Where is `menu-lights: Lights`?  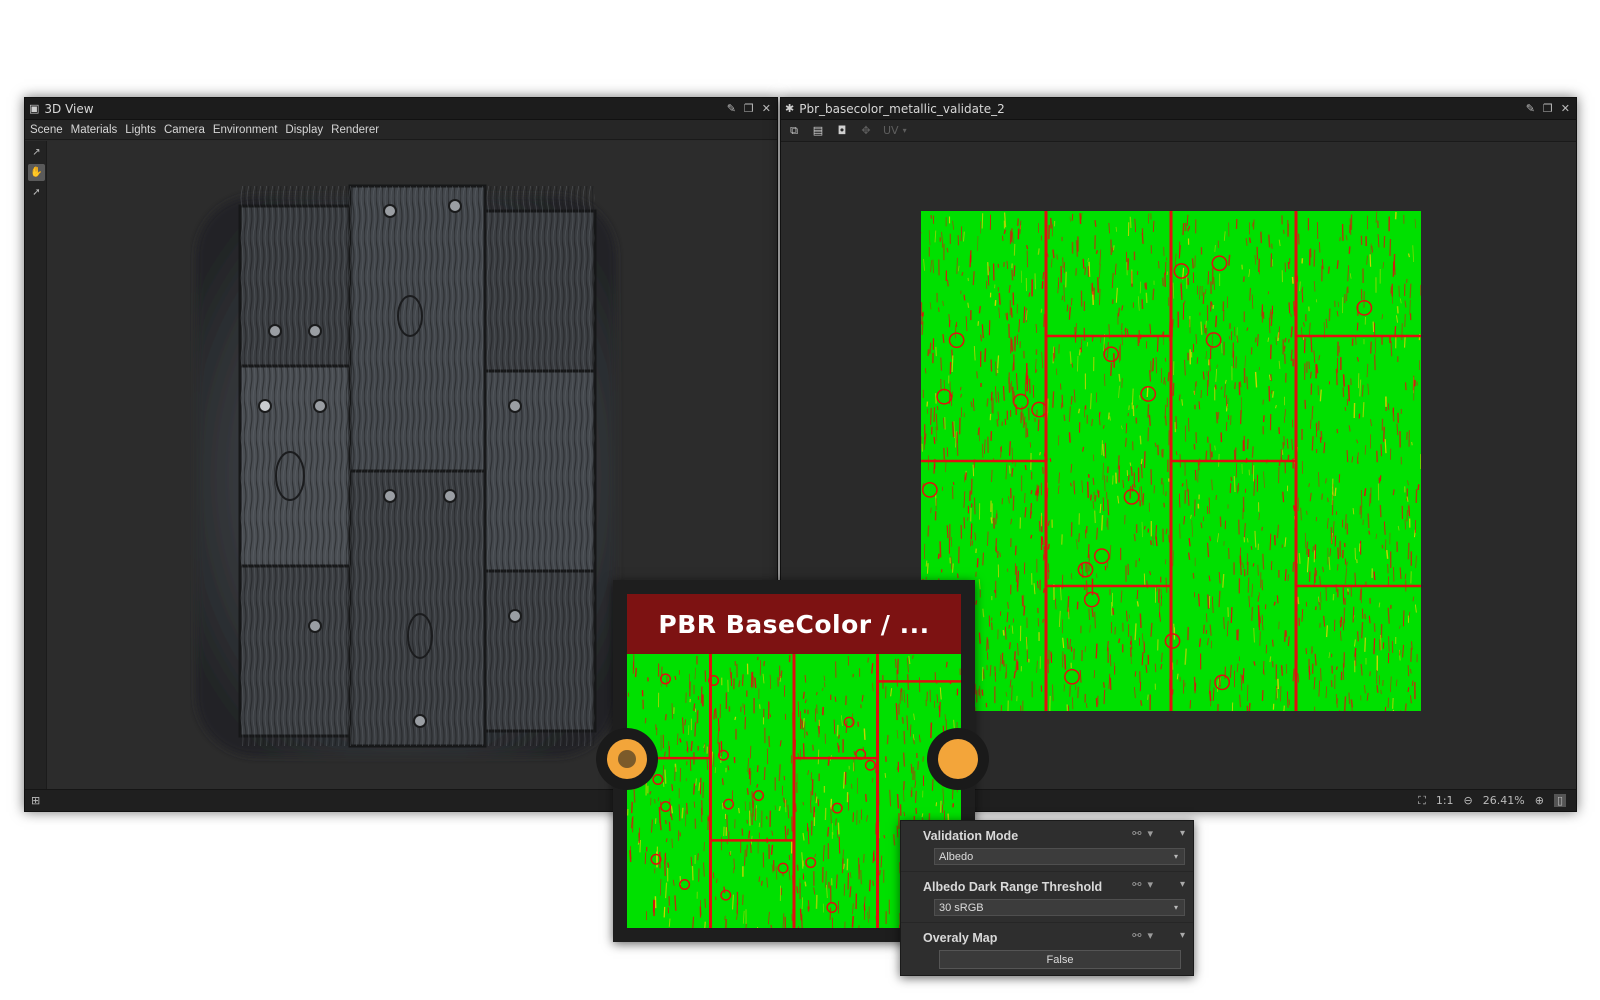
menu-lights: Lights is located at coordinates (140, 130).